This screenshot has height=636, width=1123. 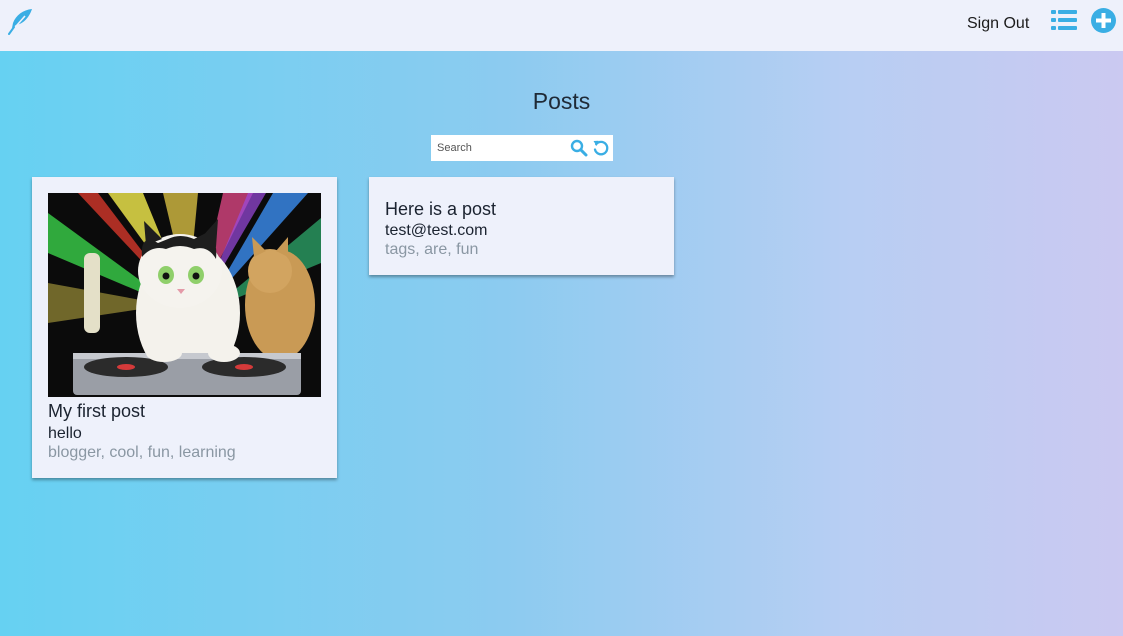 What do you see at coordinates (436, 230) in the screenshot?
I see `post-body: test@test.com` at bounding box center [436, 230].